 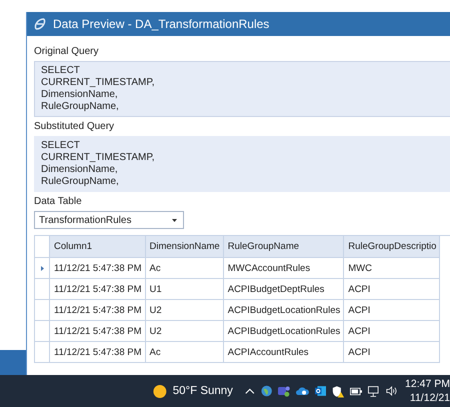 What do you see at coordinates (40, 24) in the screenshot?
I see `app-logo-icon` at bounding box center [40, 24].